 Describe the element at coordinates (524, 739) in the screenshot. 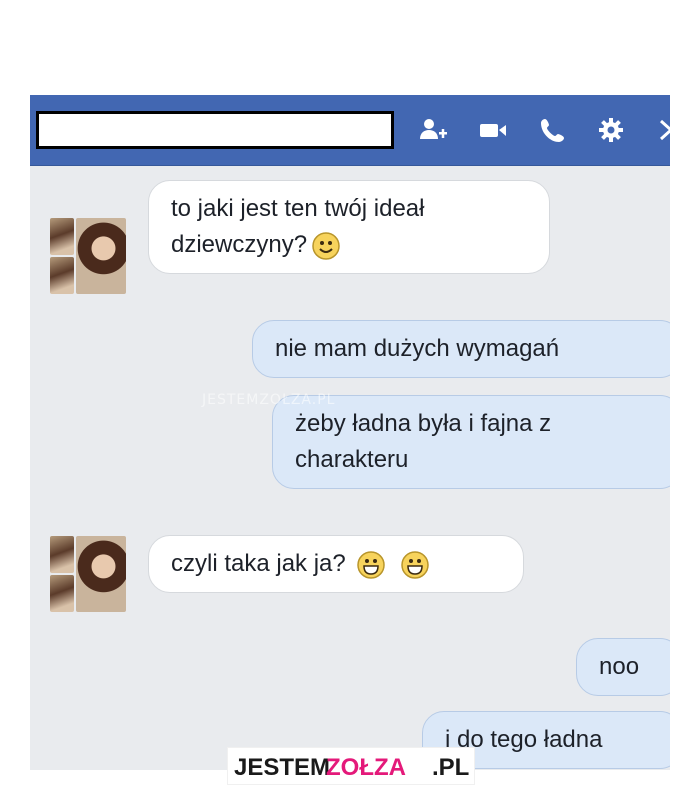

I see `message-line: i do tego ładna` at that location.